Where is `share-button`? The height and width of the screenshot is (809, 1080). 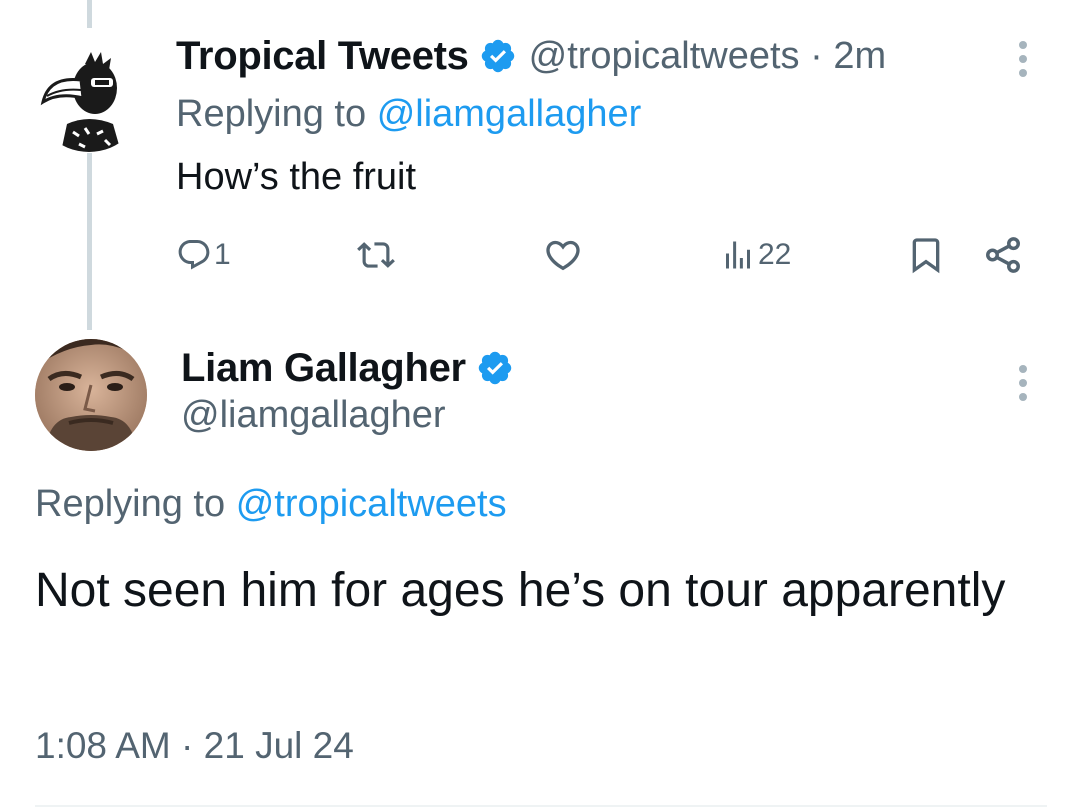
share-button is located at coordinates (1003, 255).